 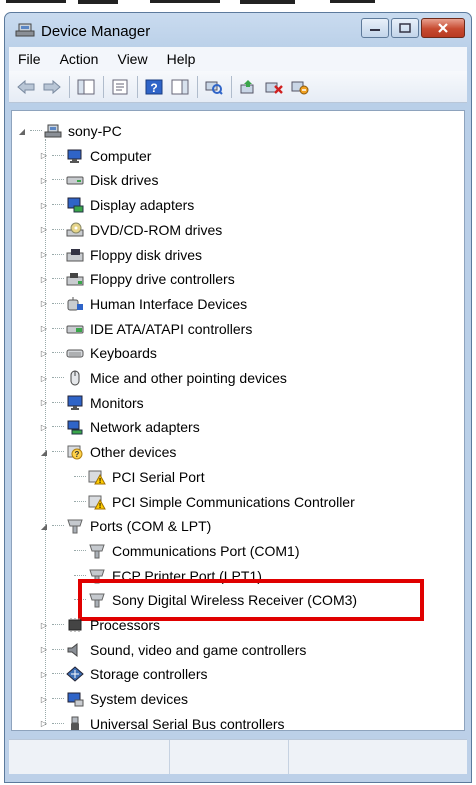 I want to click on tree-root-sony-pc: ◢ sony-PC, so click(x=69, y=131).